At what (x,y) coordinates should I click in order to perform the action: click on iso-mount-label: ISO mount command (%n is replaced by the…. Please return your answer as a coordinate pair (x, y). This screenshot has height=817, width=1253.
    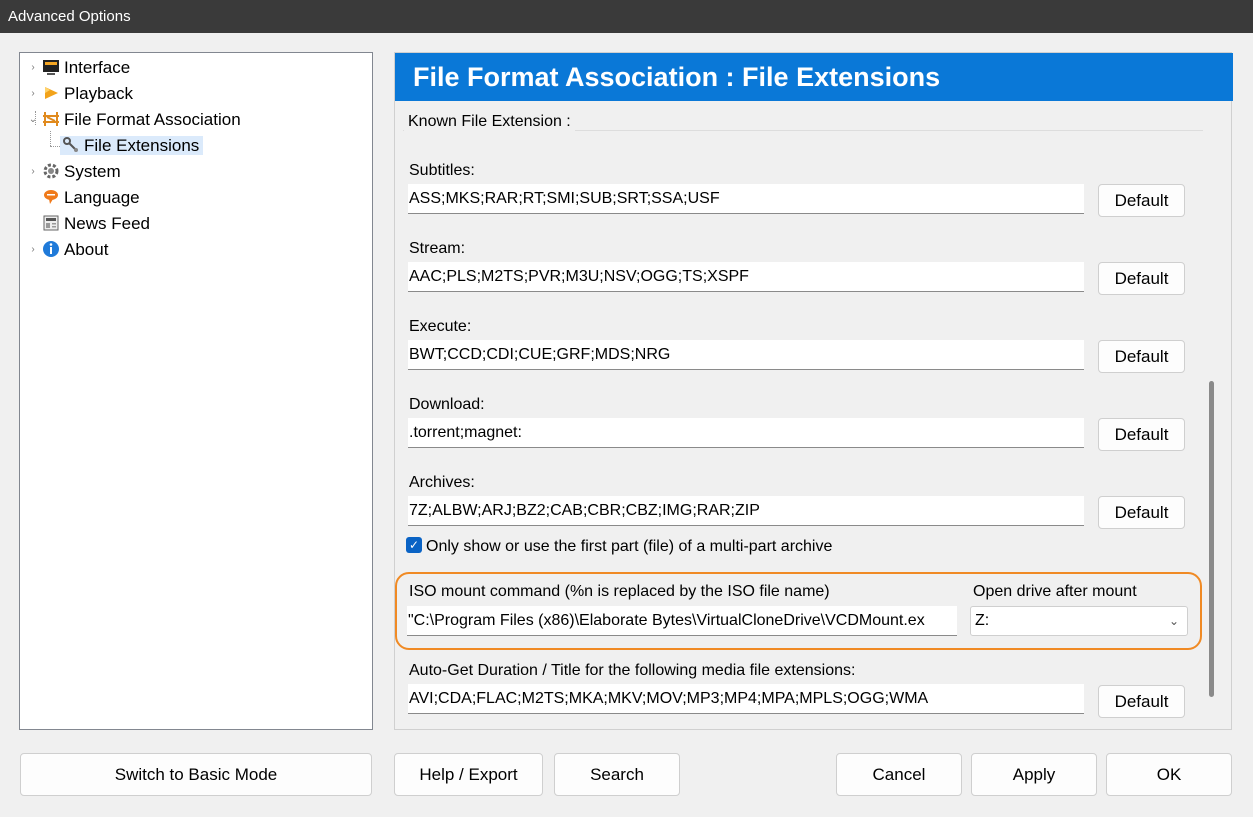
    Looking at the image, I should click on (619, 591).